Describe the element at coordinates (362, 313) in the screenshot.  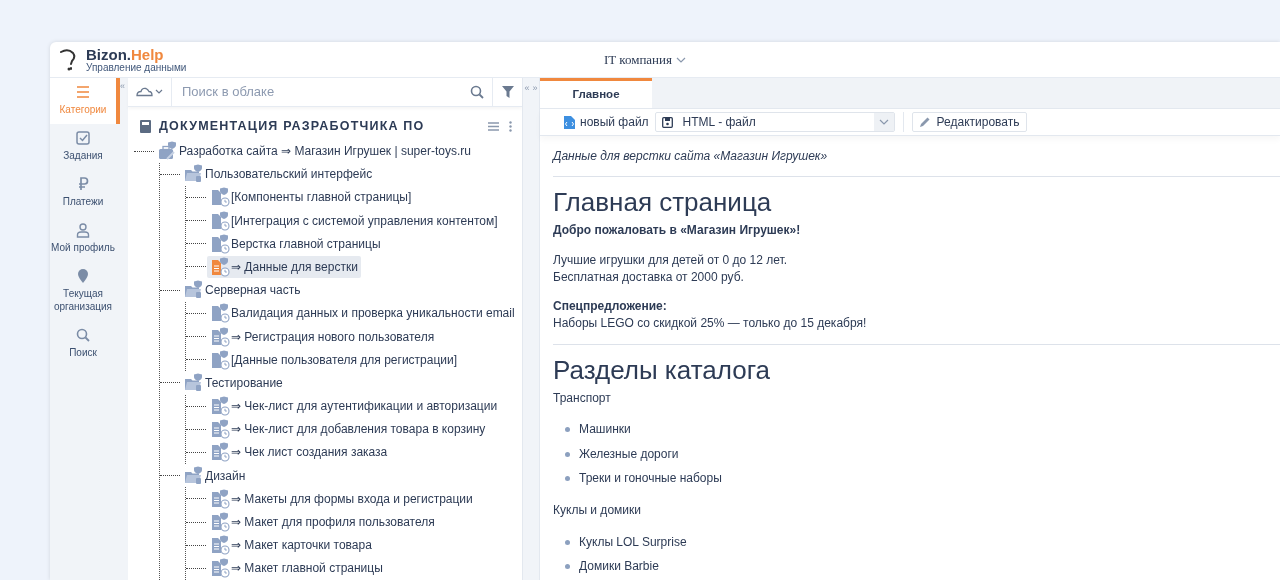
I see `tree-item: Валидация данных и проверка уникальности email` at that location.